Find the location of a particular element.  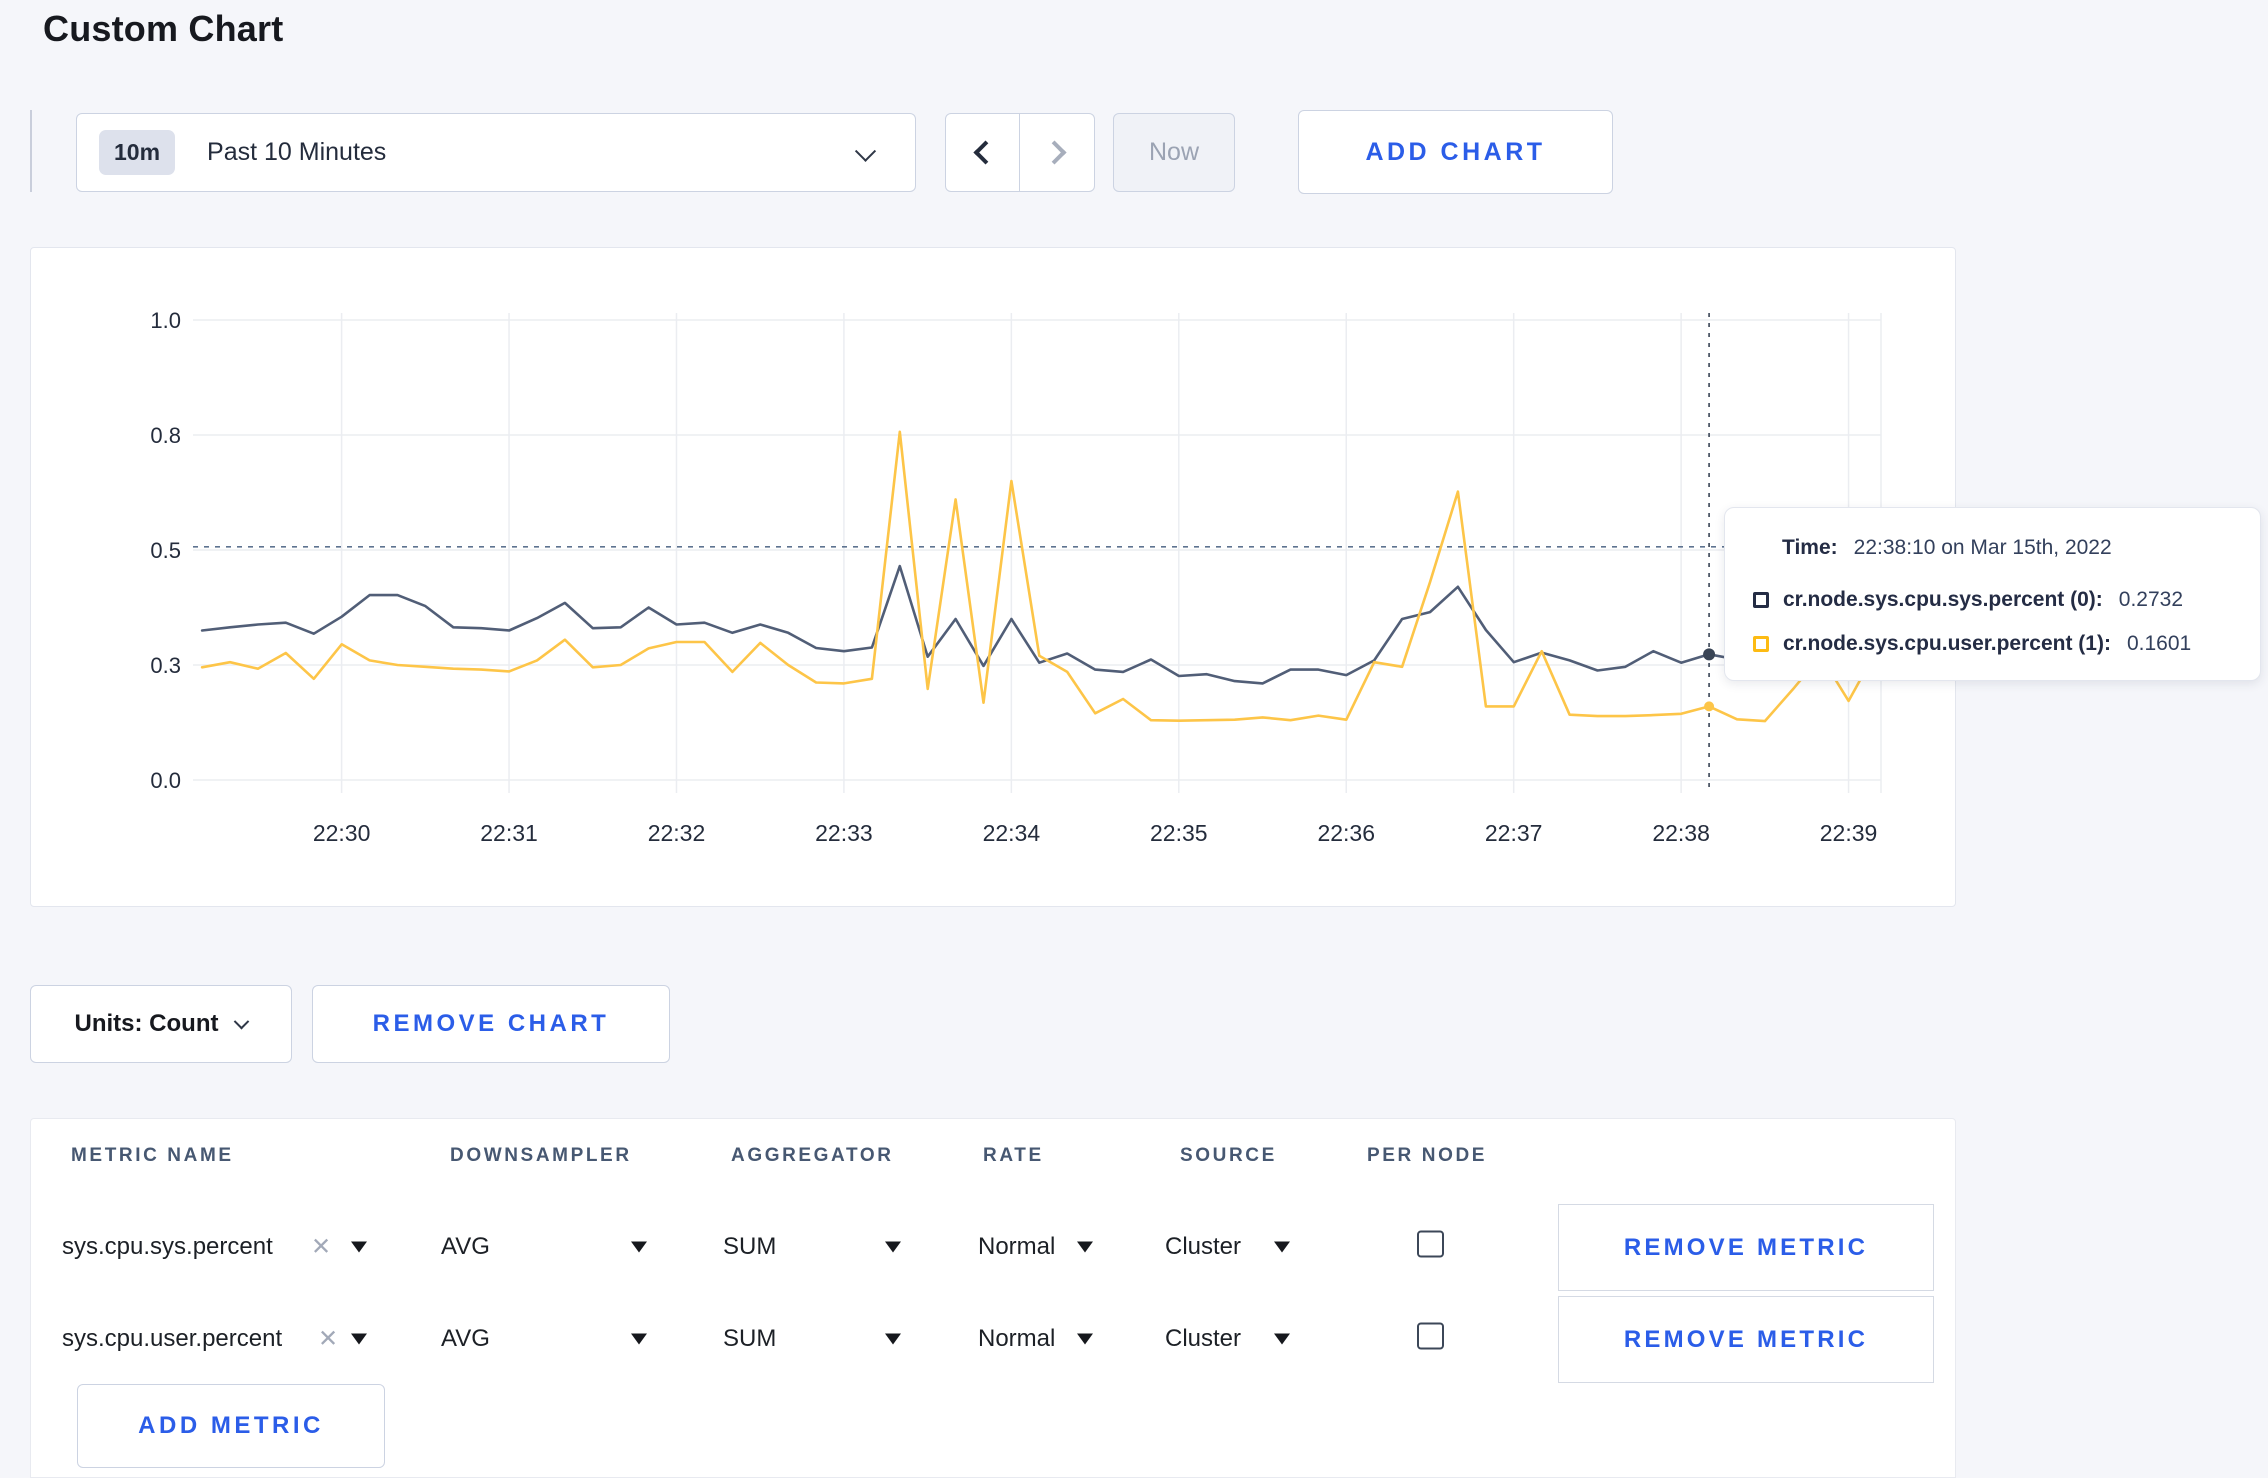

toolbar-divider is located at coordinates (31, 151).